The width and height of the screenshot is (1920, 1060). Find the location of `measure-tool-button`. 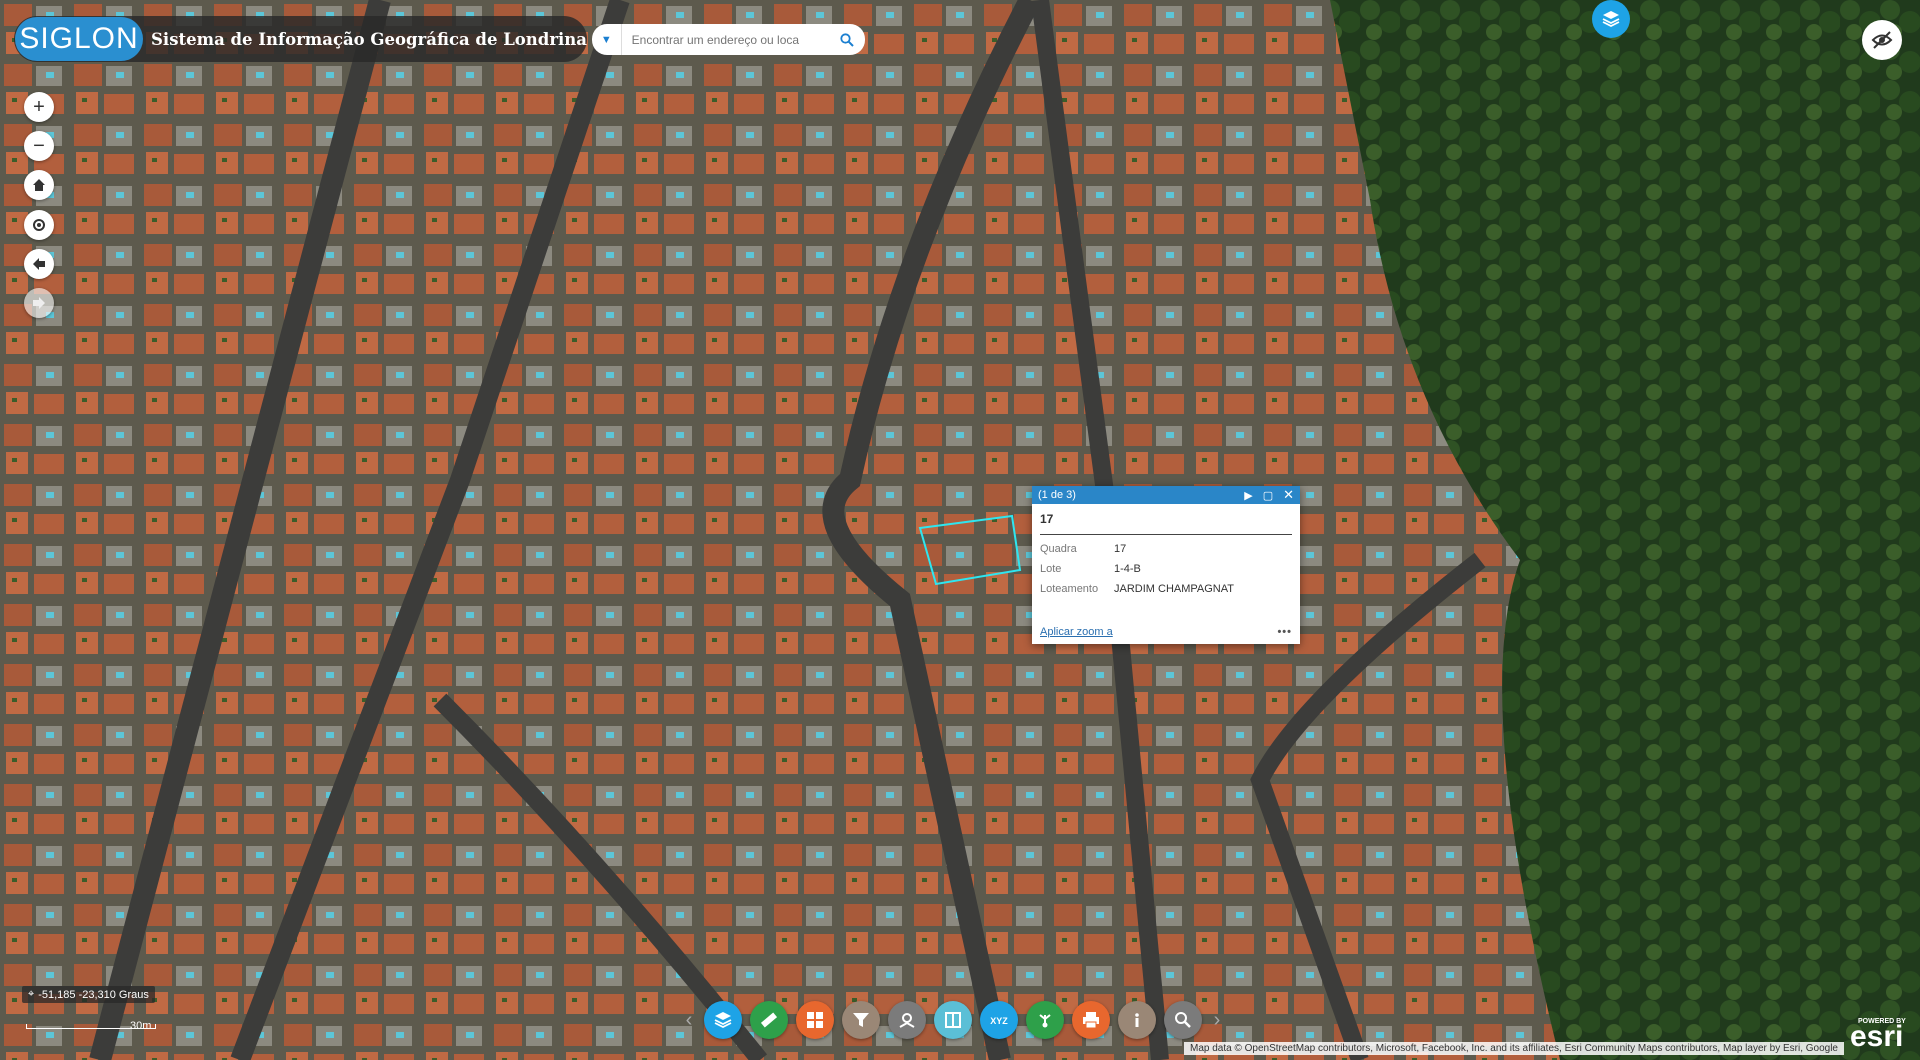

measure-tool-button is located at coordinates (769, 1020).